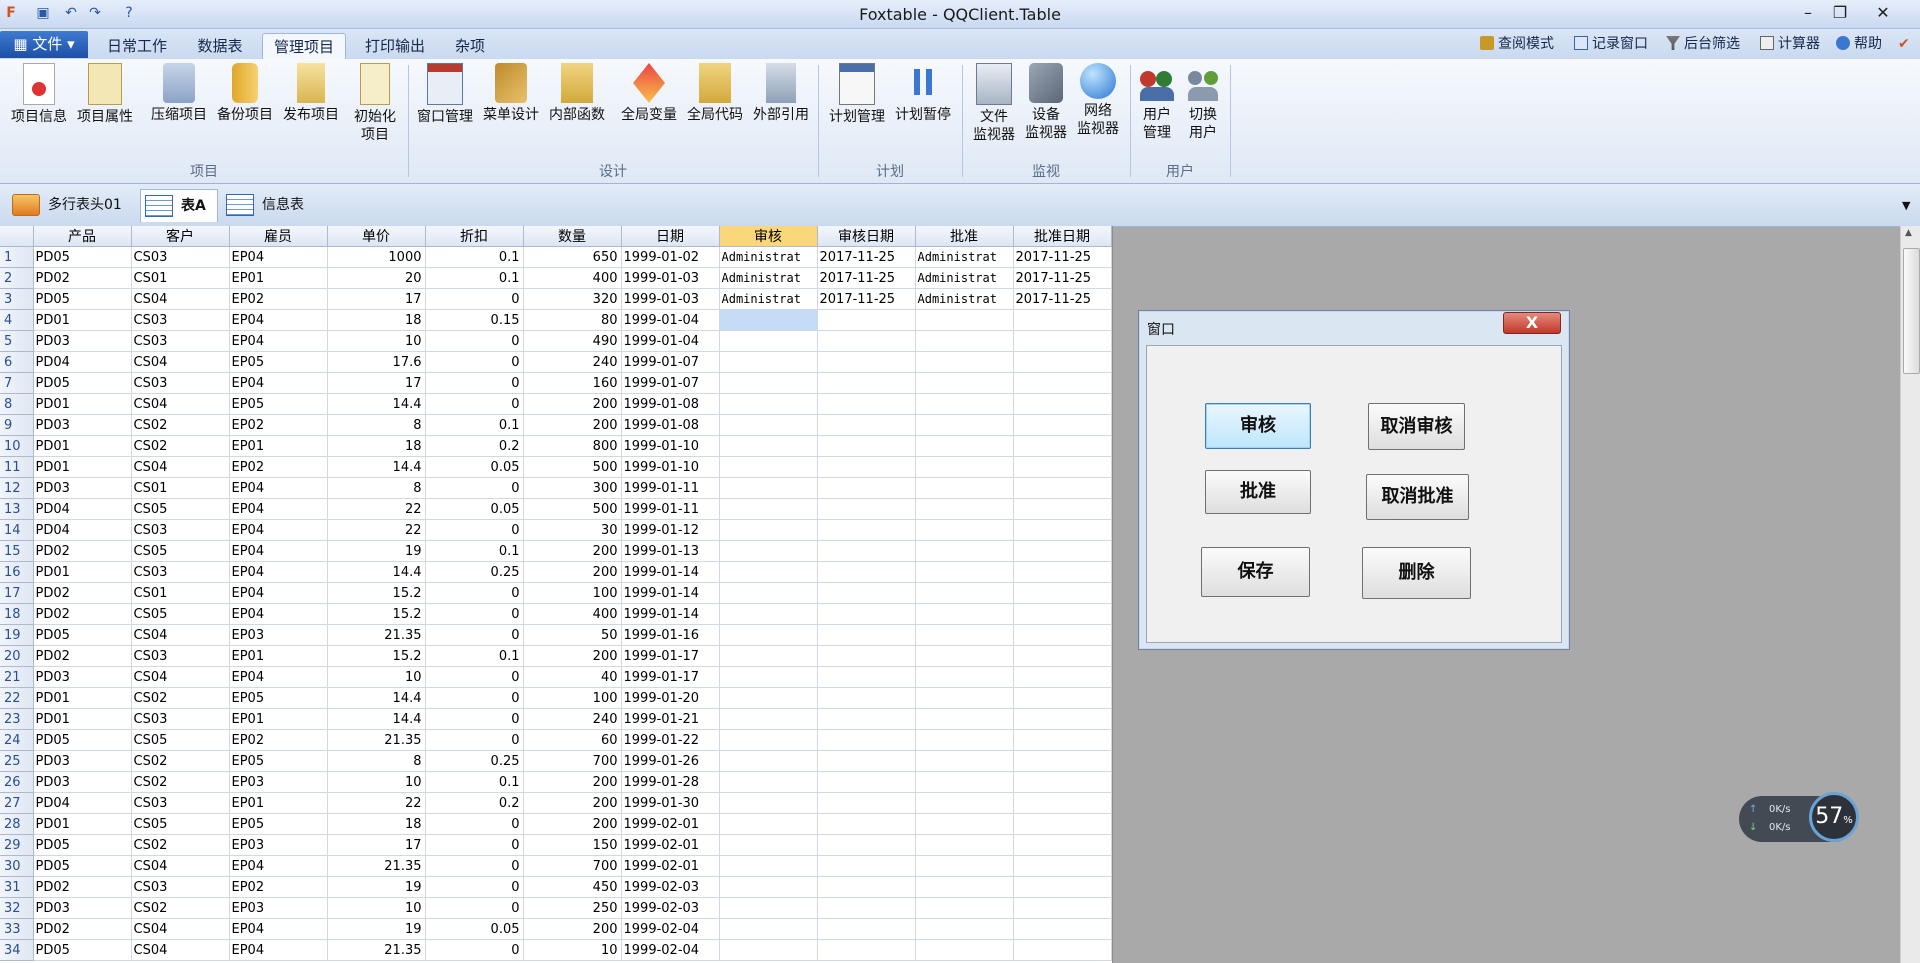  Describe the element at coordinates (137, 46) in the screenshot. I see `tab-daily-work: 日常工作` at that location.